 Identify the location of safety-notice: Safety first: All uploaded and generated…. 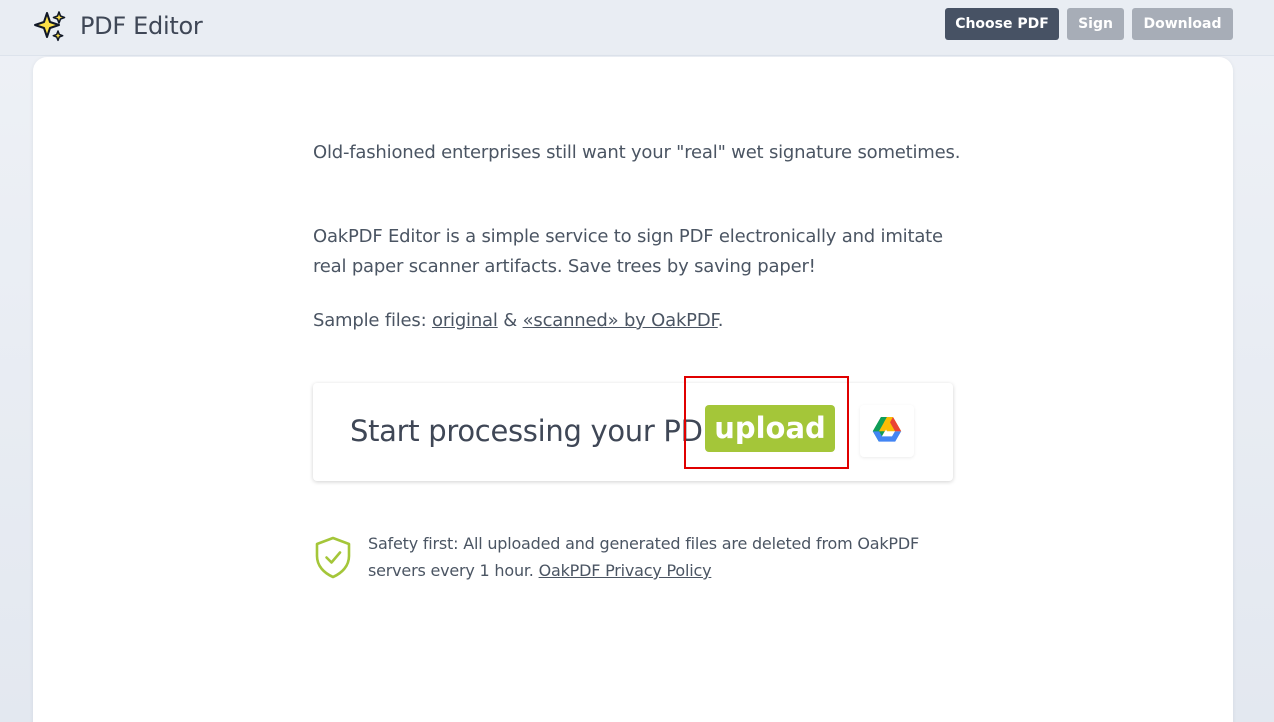
(663, 557).